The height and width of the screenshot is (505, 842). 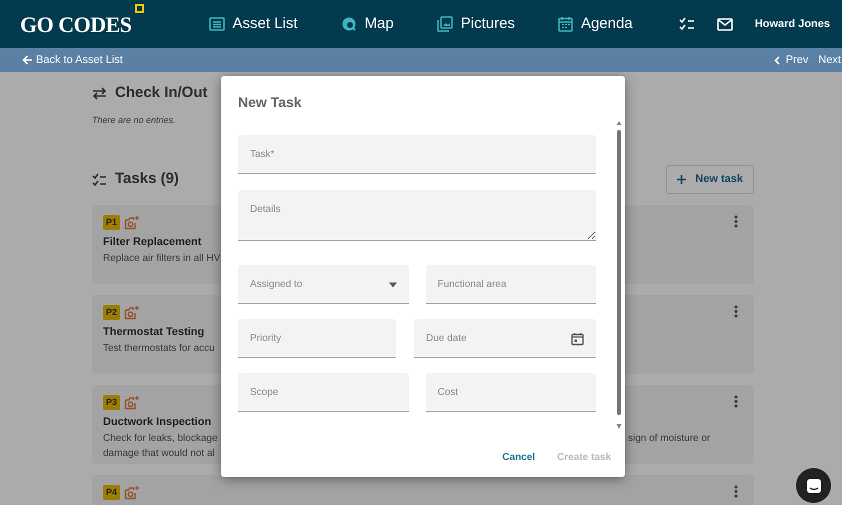 I want to click on task-description: Check for leaks, blockage, so click(x=160, y=439).